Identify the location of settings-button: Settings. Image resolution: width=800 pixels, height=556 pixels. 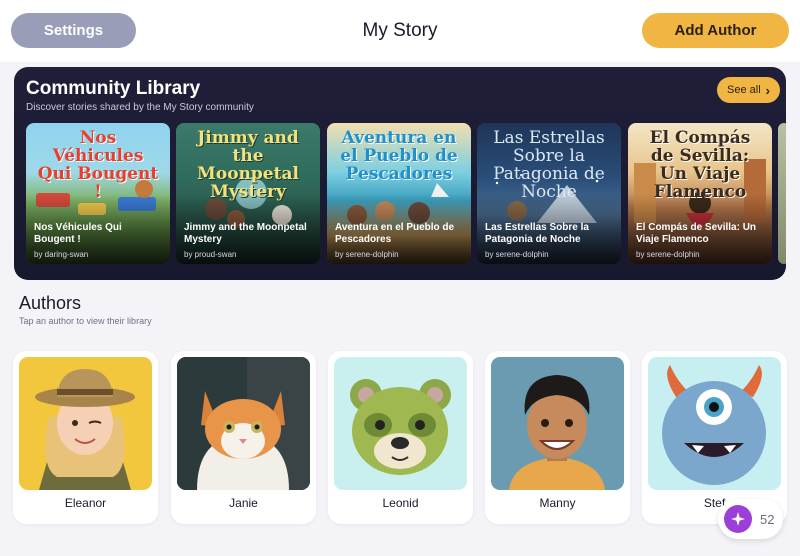
(73, 30).